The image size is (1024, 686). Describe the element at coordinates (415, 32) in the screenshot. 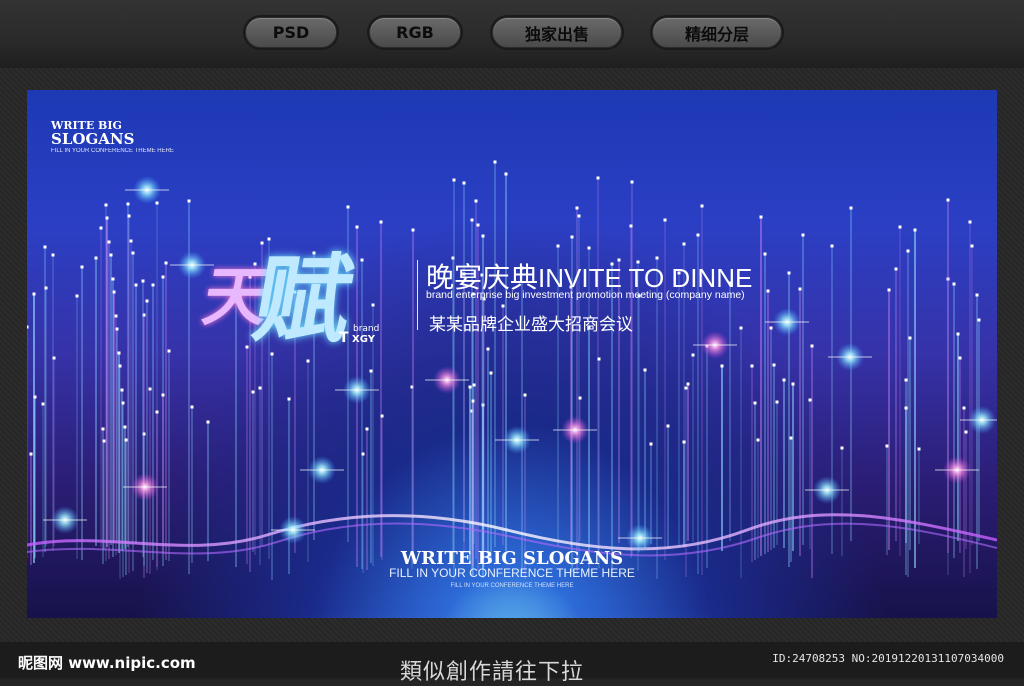

I see `tab-rgb: RGB` at that location.